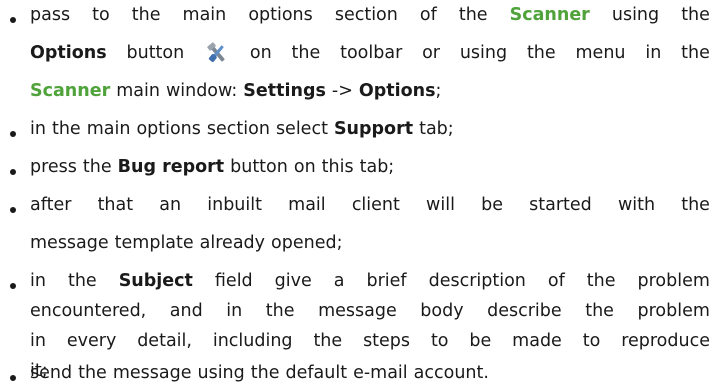  Describe the element at coordinates (53, 167) in the screenshot. I see `word: press` at that location.